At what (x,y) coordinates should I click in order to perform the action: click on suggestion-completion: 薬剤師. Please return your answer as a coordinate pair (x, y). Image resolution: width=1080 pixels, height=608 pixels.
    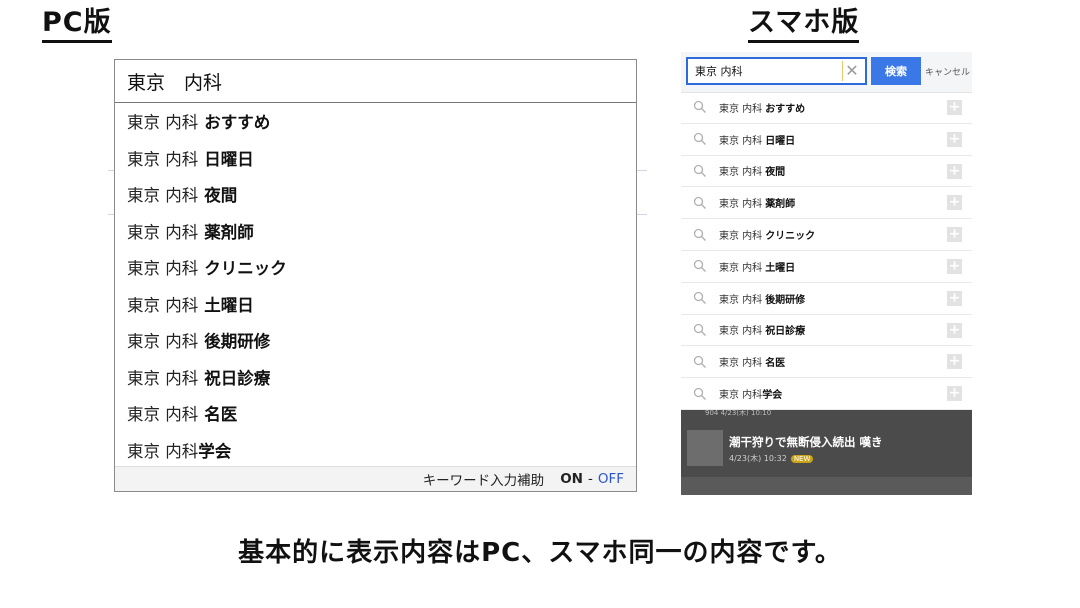
    Looking at the image, I should click on (229, 232).